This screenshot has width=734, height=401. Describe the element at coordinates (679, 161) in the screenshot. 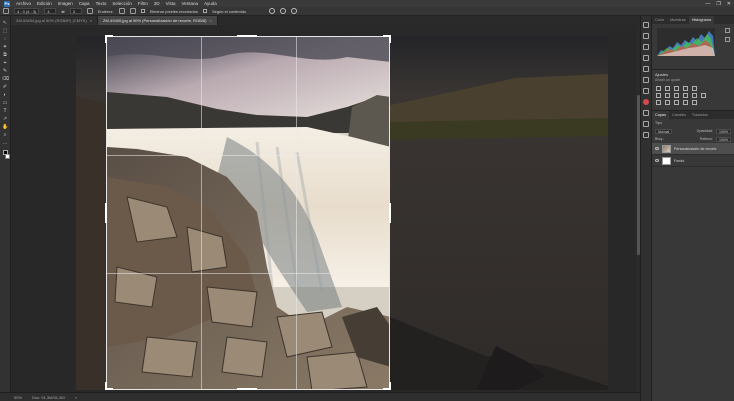

I see `layer-name: Fondo` at that location.